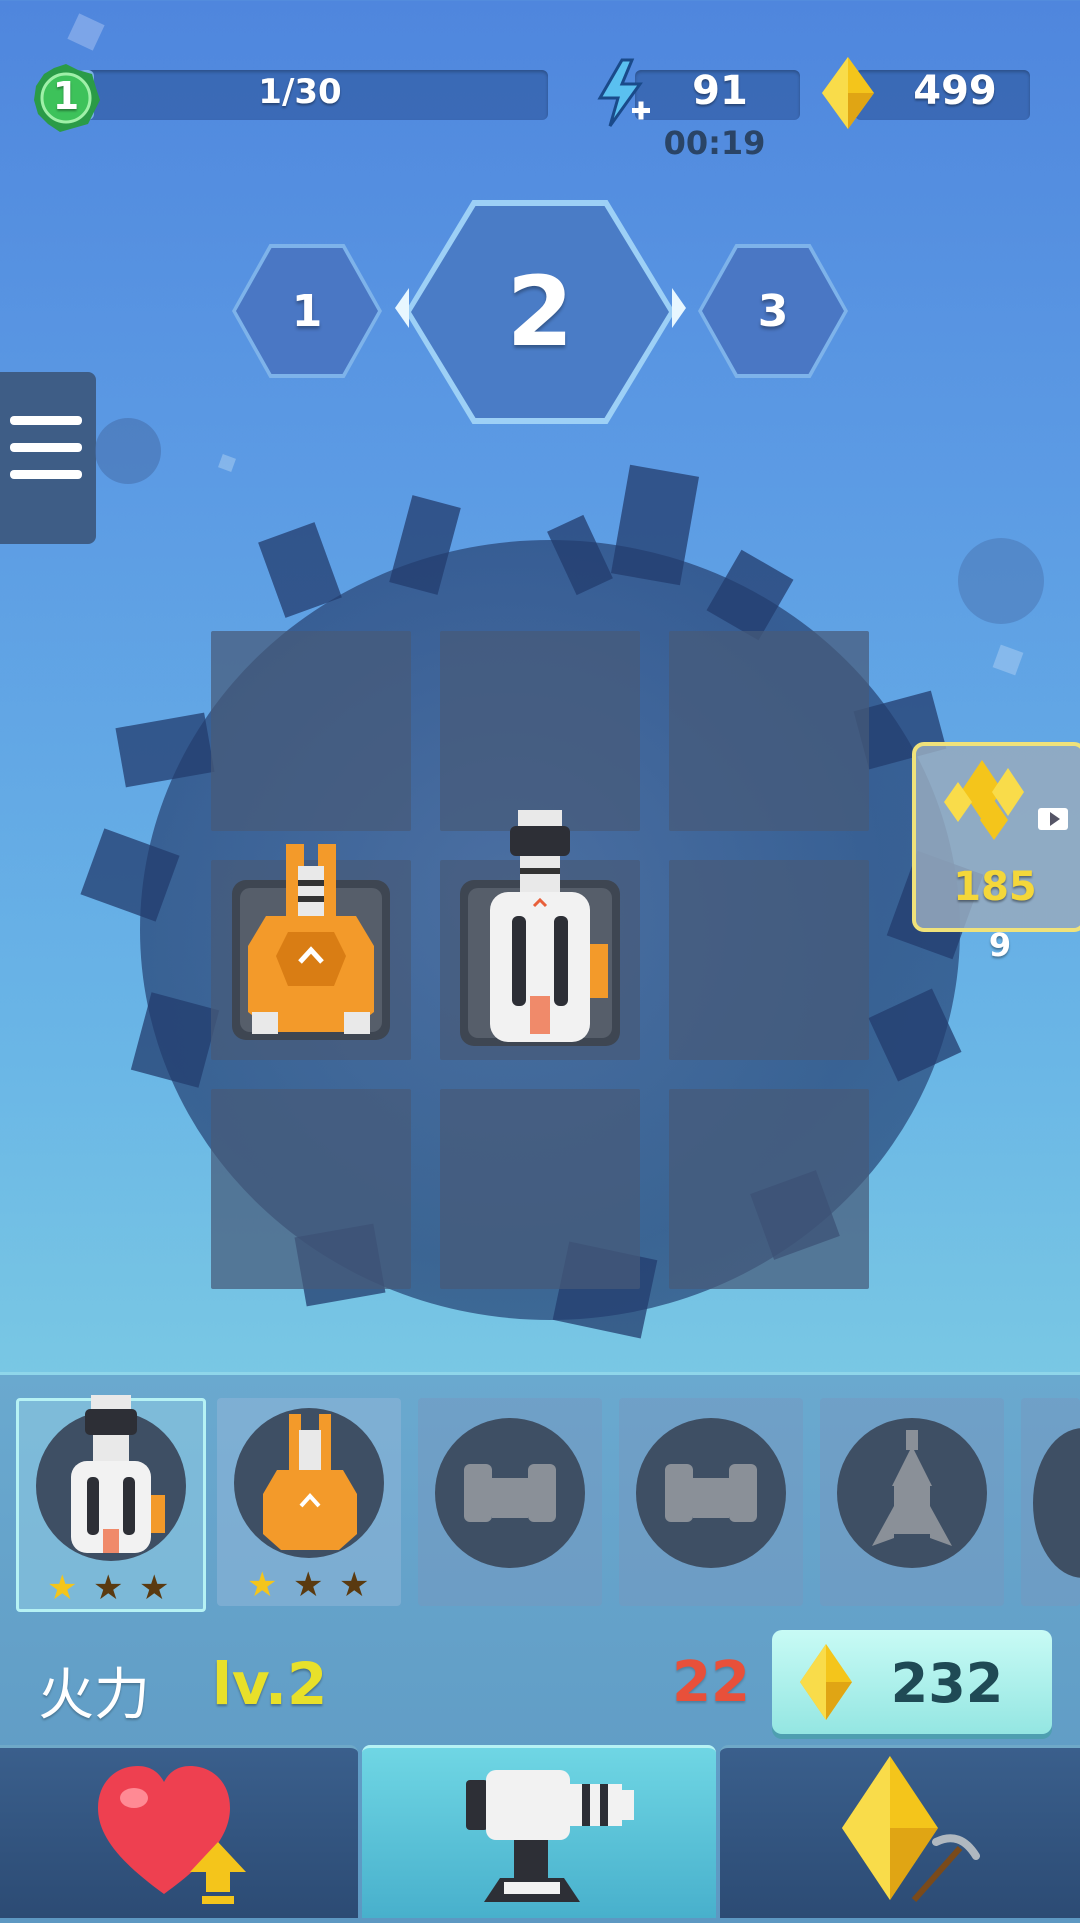 The height and width of the screenshot is (1923, 1080). Describe the element at coordinates (1006, 800) in the screenshot. I see `gem-pile-video-icon` at that location.